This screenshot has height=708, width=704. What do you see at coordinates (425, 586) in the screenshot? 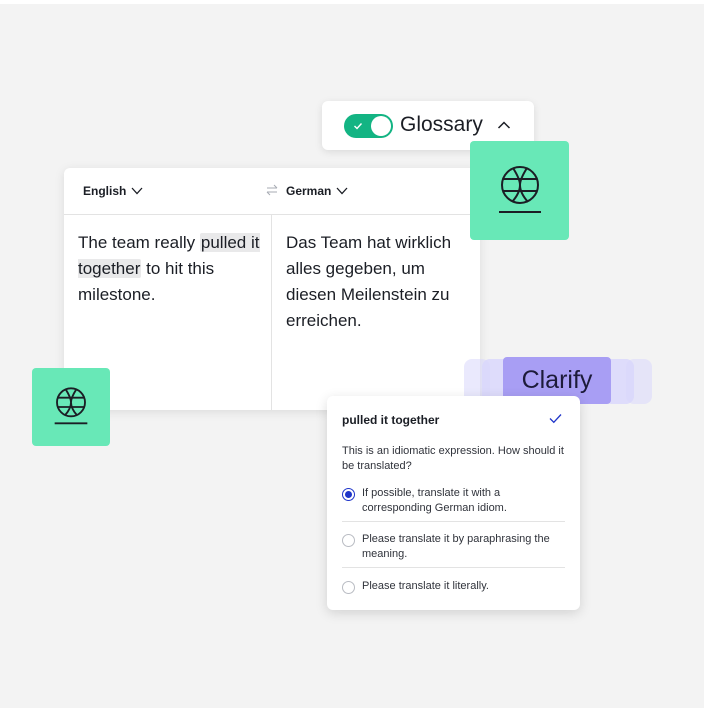
I see `option-label: Please translate it literally.` at bounding box center [425, 586].